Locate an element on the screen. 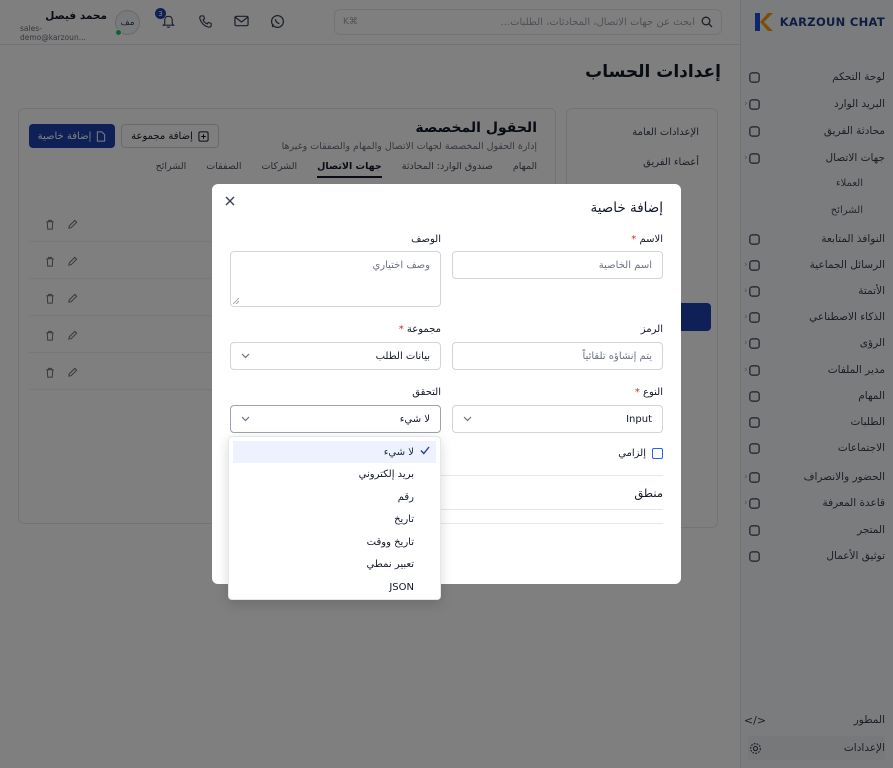 The height and width of the screenshot is (768, 893). code-label: الرمز is located at coordinates (651, 329).